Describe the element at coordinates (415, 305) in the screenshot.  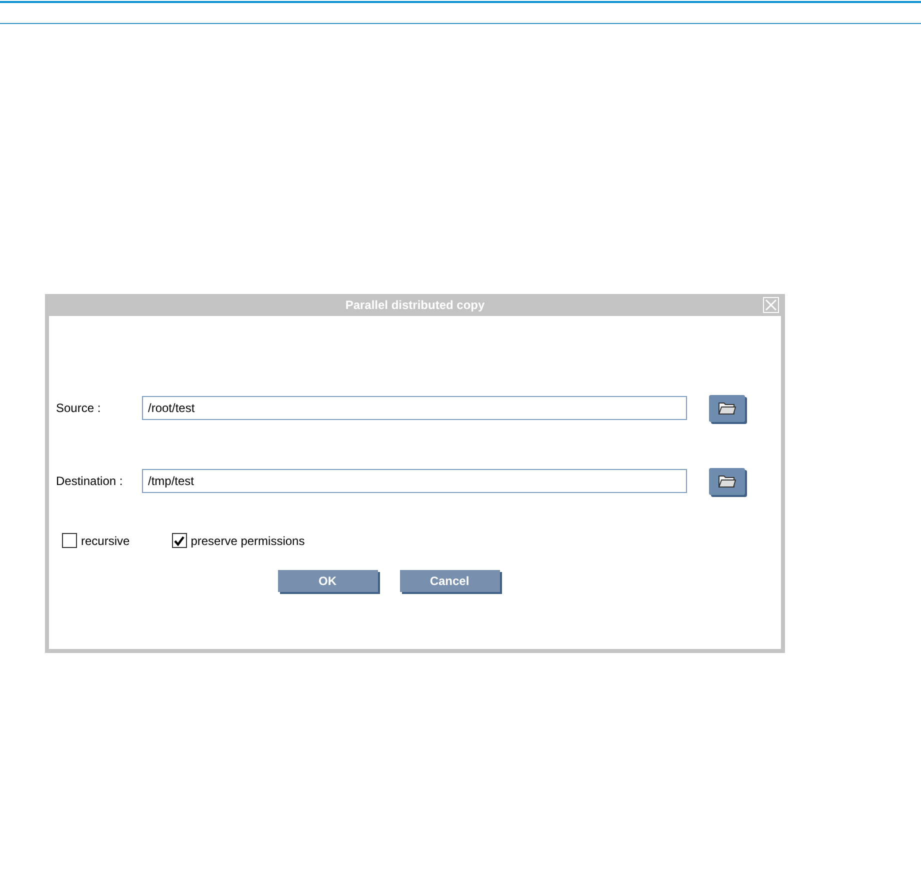
I see `window-title: Parallel distributed copy` at that location.